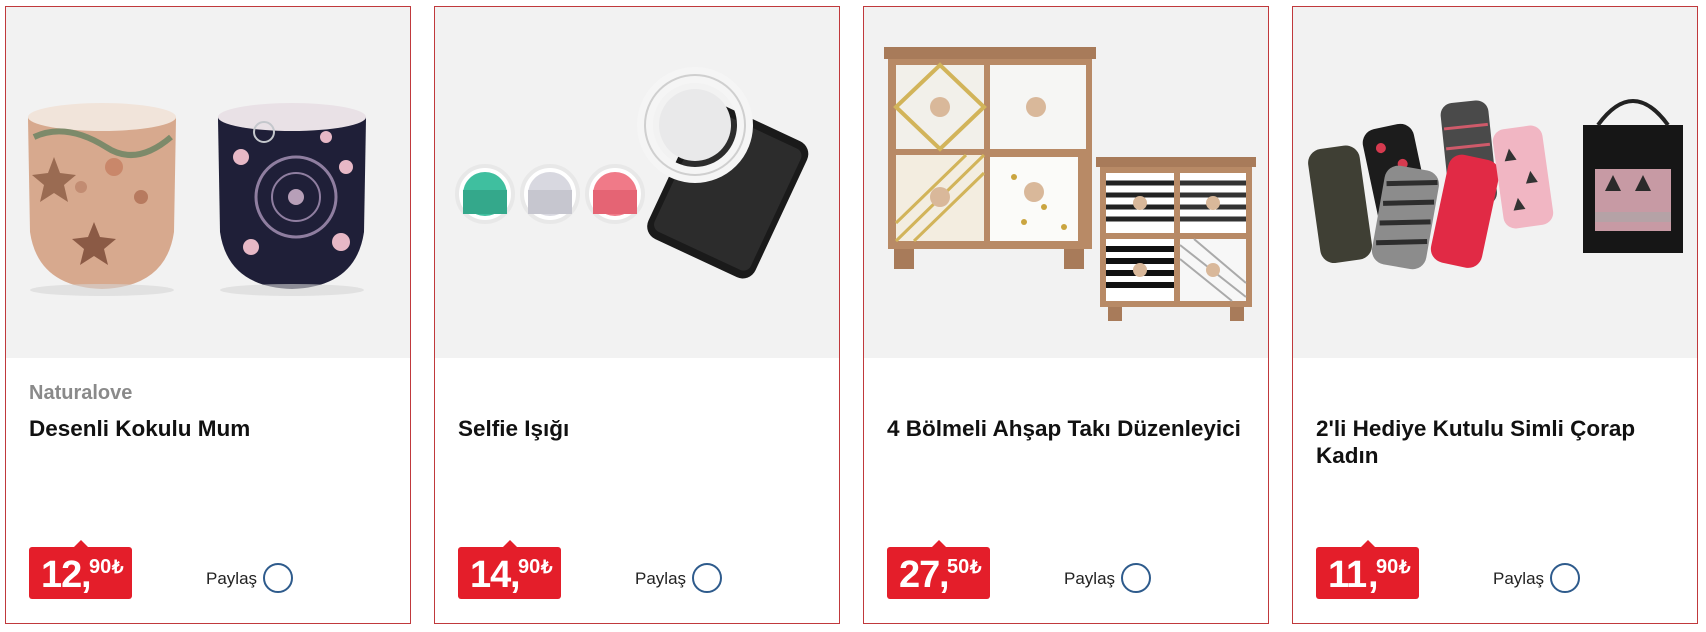 The image size is (1706, 632). Describe the element at coordinates (1496, 442) in the screenshot. I see `product-title: 2'li Hediye Kutulu Simli Çorap Kadın` at that location.